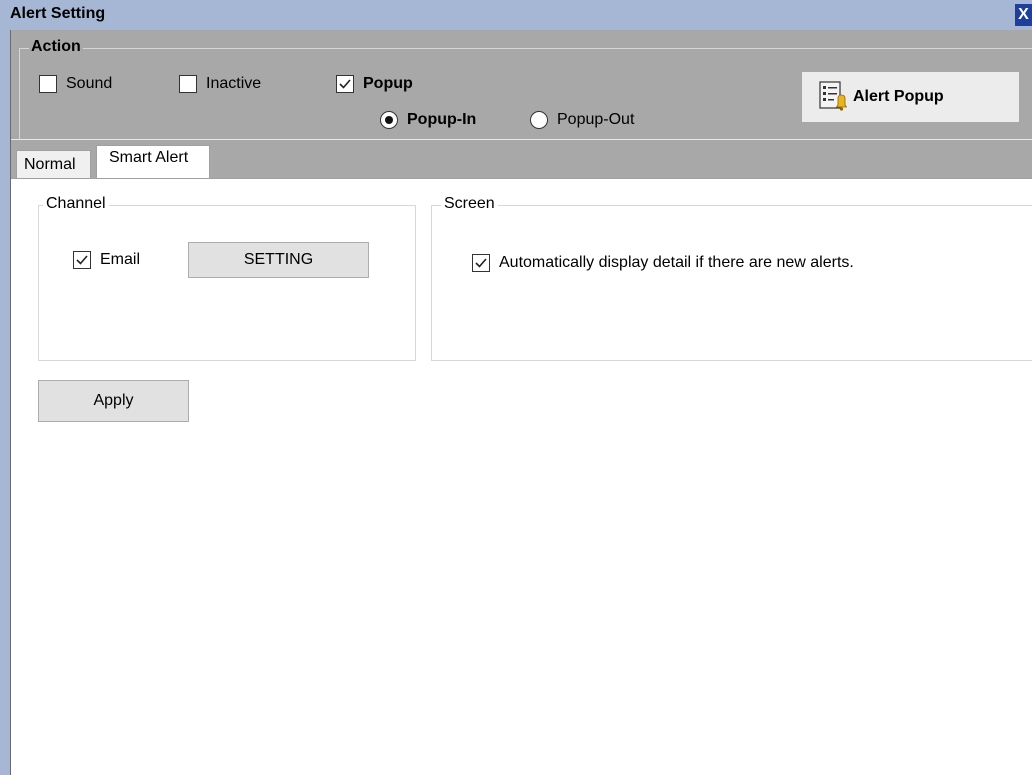 The image size is (1032, 775). I want to click on tab-normal: Normal, so click(53, 164).